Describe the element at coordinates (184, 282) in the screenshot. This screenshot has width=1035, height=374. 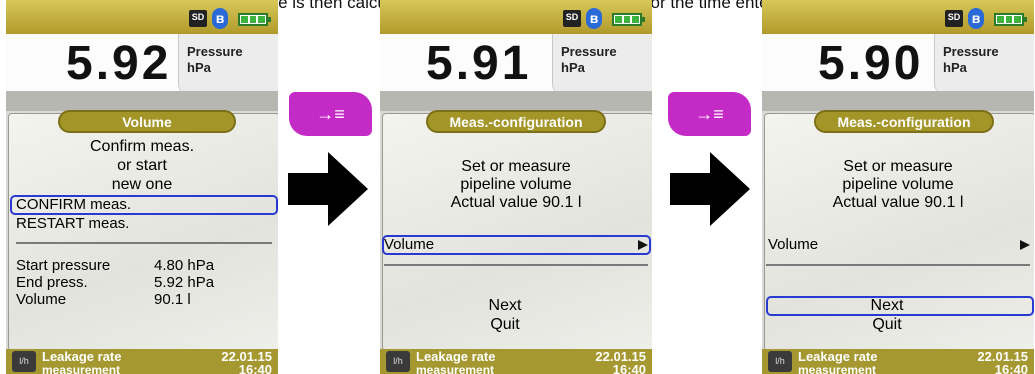
I see `end-pressure-value: 5.92 hPa` at that location.